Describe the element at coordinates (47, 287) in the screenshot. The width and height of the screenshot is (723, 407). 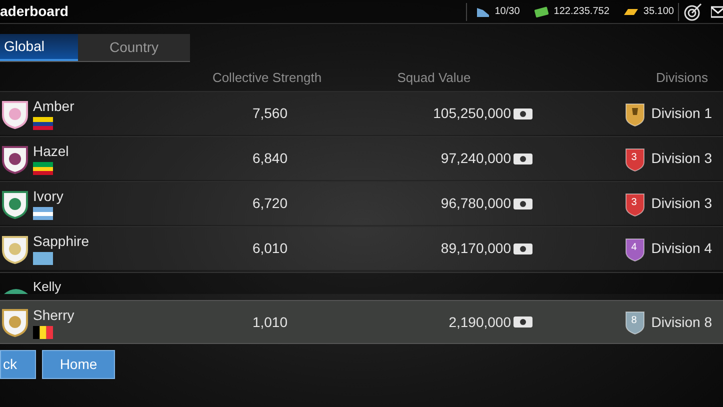
I see `club-name: Kelly` at that location.